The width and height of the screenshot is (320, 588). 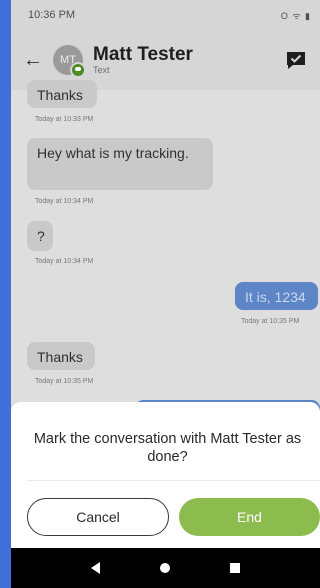 I want to click on back-arrow-icon: ←, so click(x=35, y=60).